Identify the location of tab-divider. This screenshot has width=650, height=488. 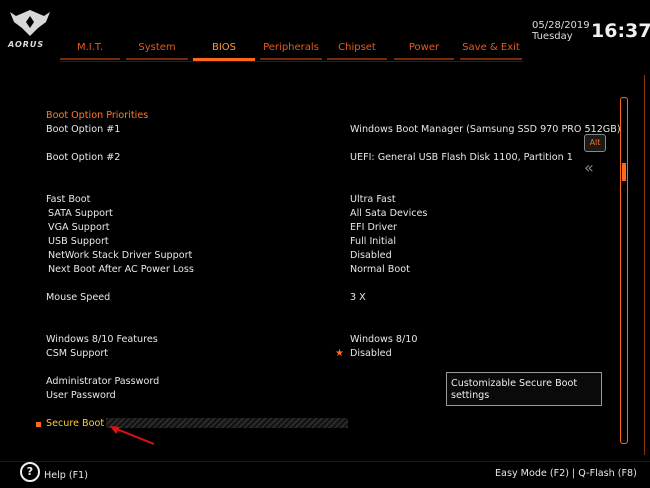
(291, 61).